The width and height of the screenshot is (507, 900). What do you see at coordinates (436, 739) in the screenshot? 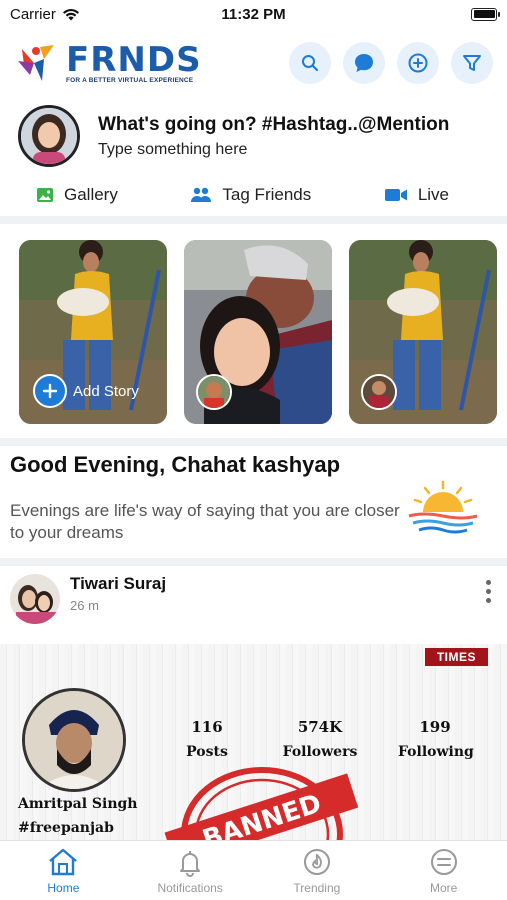
I see `media-stat-following: 199 Following` at bounding box center [436, 739].